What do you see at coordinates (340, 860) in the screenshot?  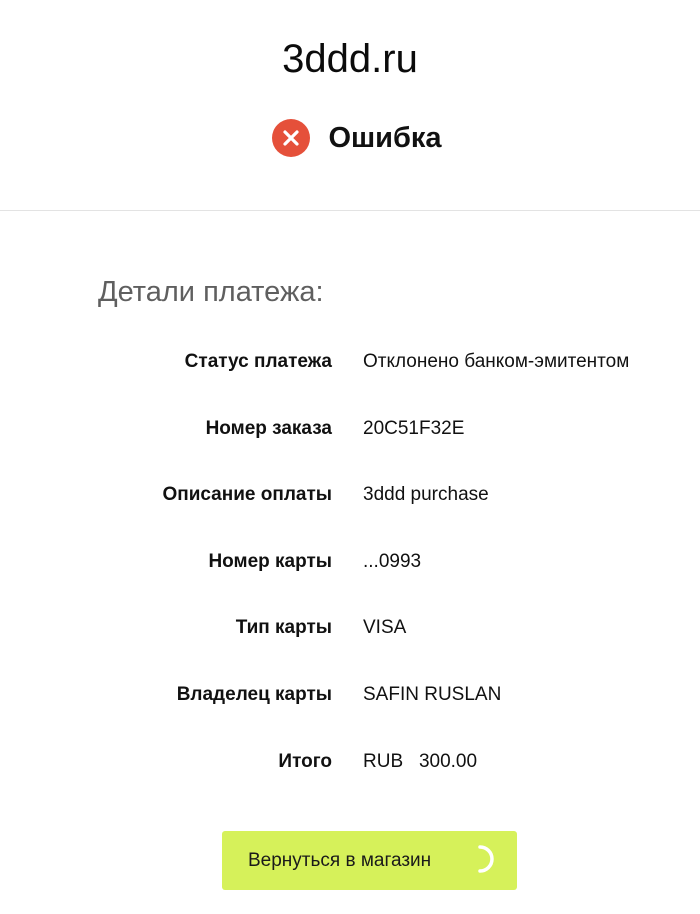 I see `back-to-shop-label: Вернуться в магазин` at bounding box center [340, 860].